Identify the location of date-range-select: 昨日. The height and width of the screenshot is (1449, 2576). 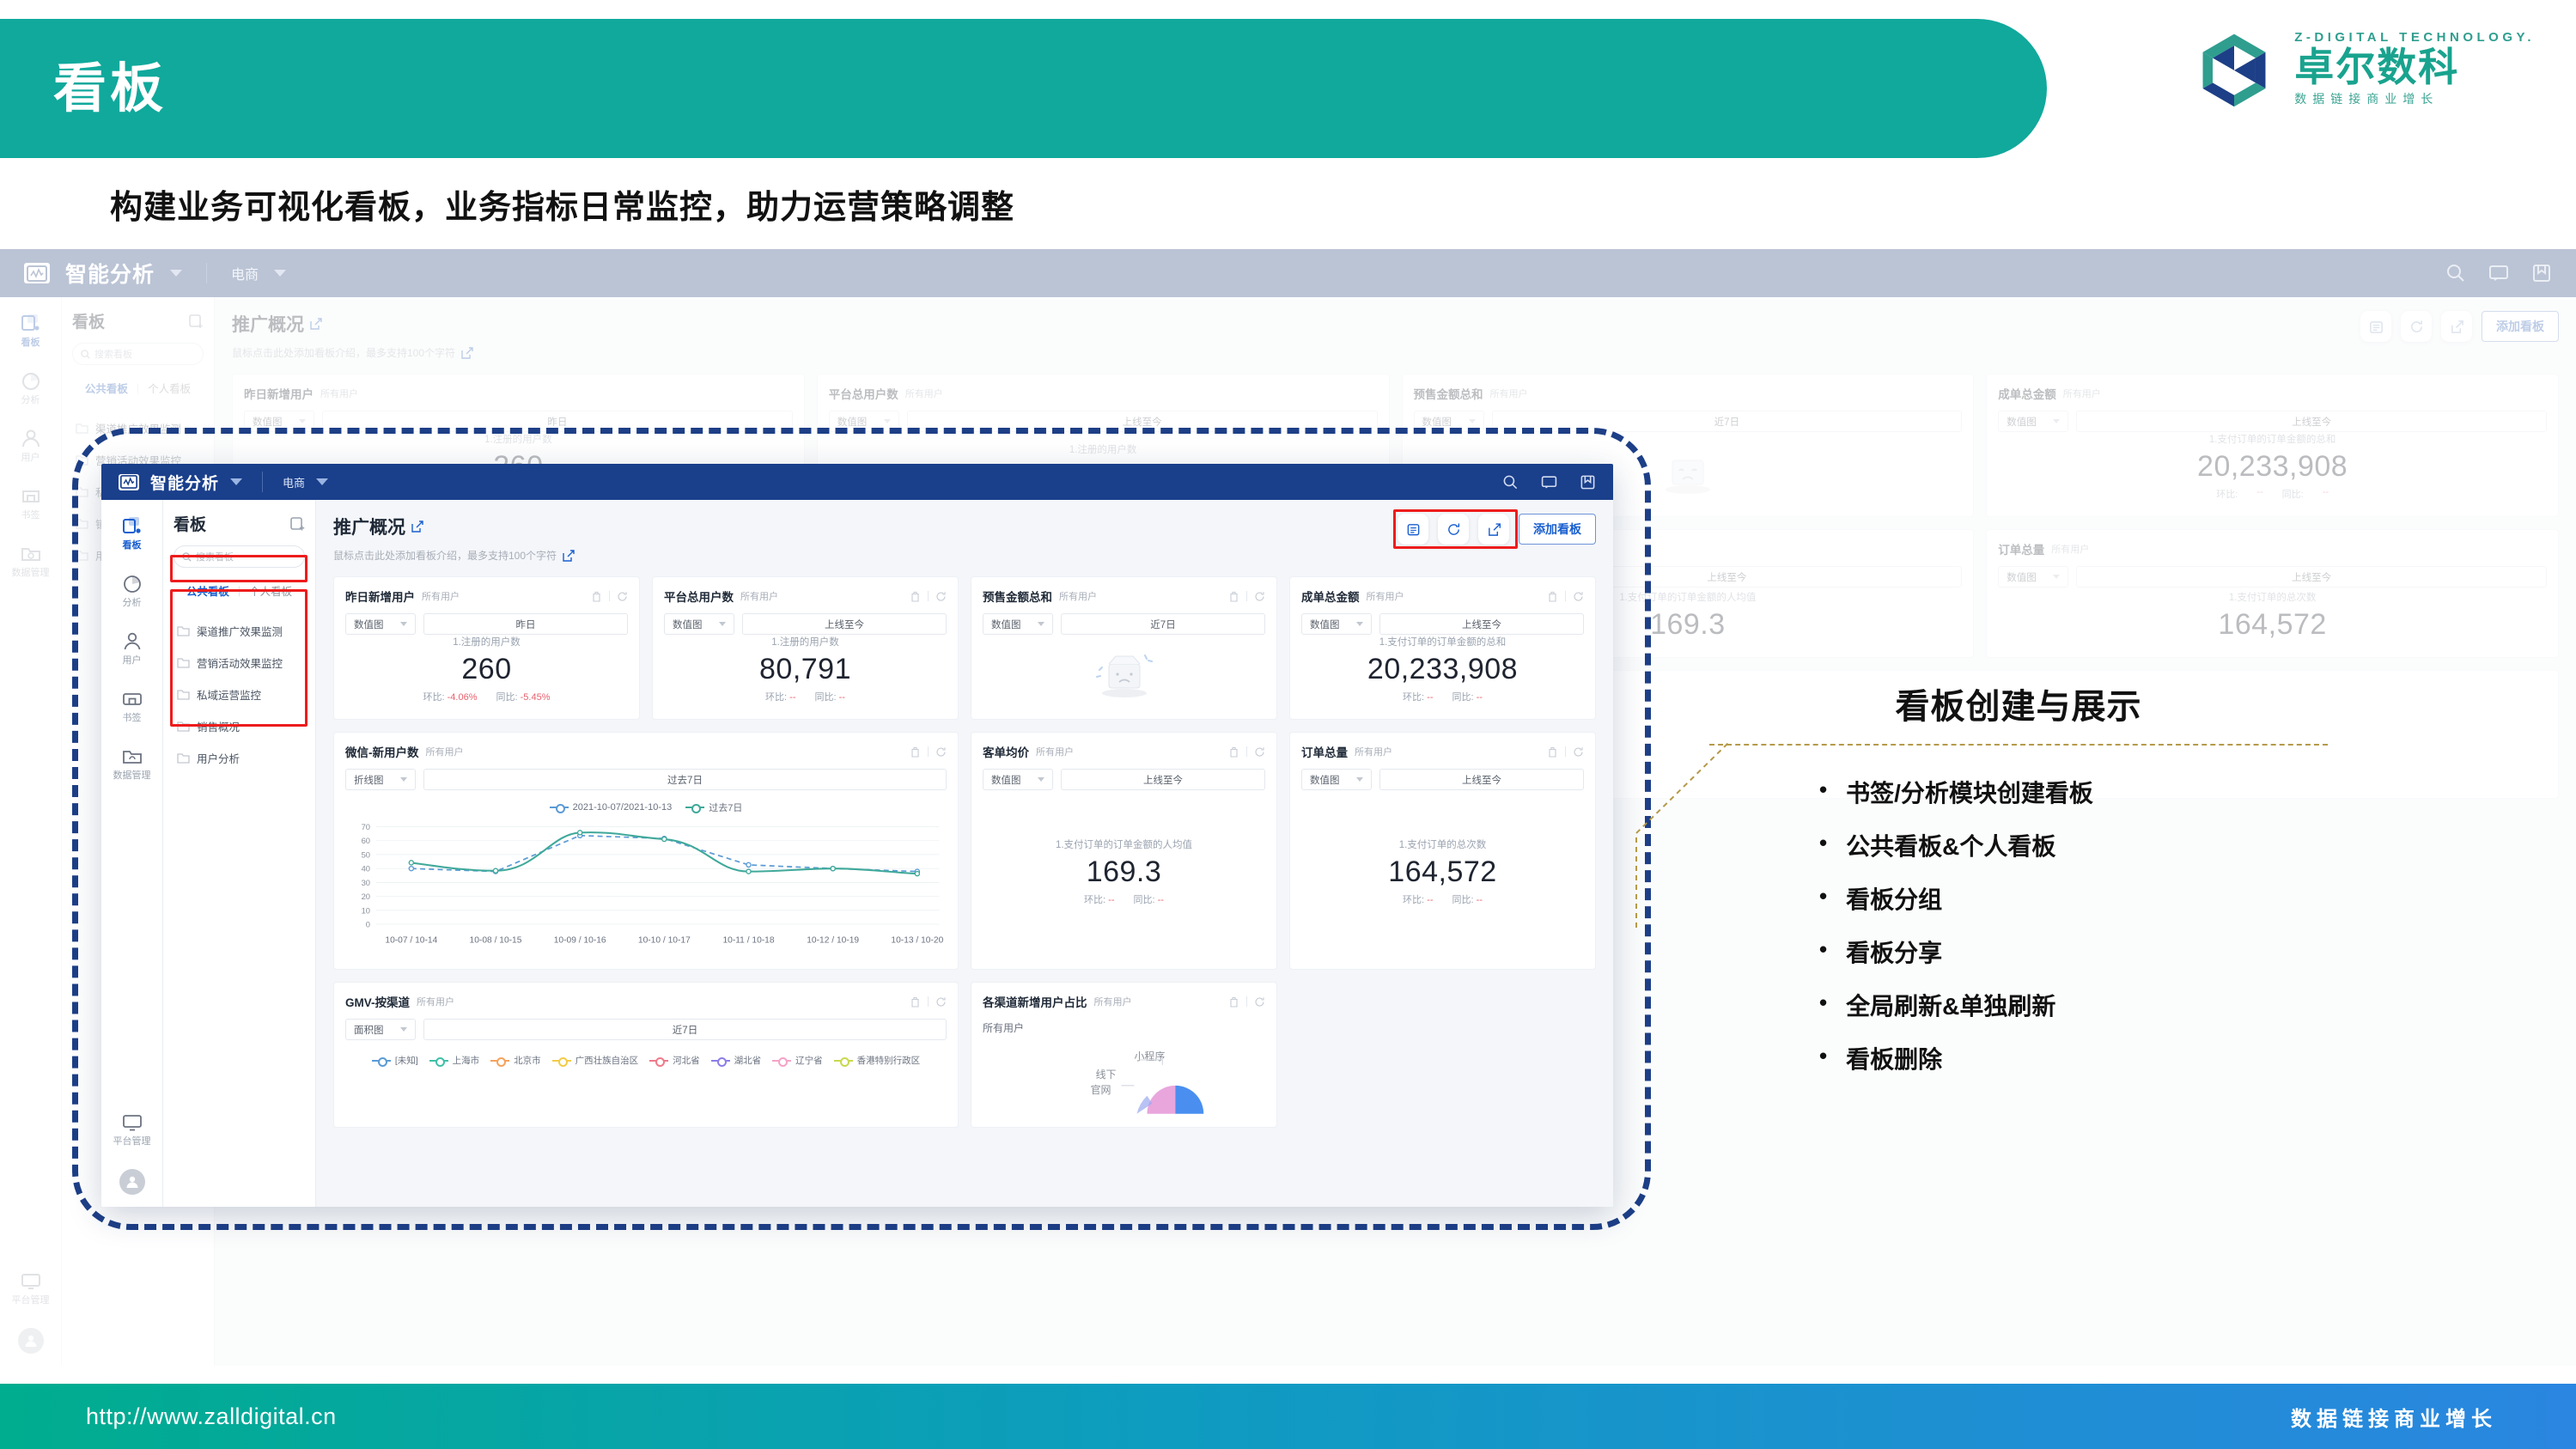
(525, 624).